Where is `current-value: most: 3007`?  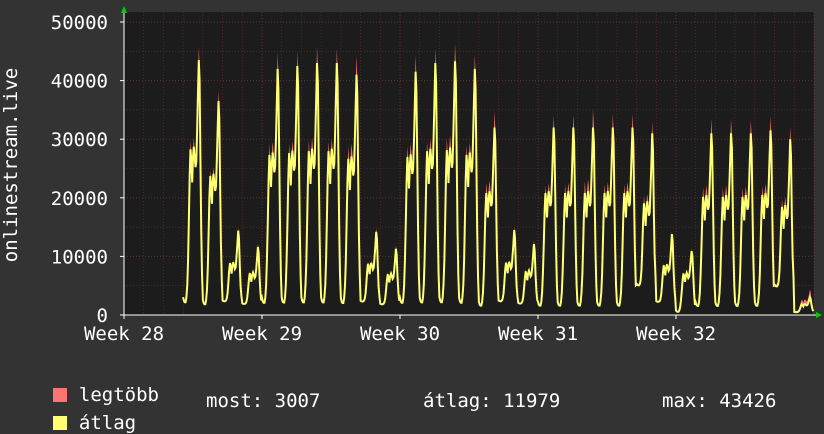 current-value: most: 3007 is located at coordinates (263, 401).